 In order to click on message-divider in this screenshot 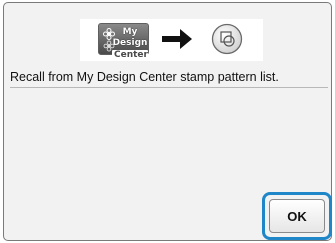, I will do `click(169, 87)`.